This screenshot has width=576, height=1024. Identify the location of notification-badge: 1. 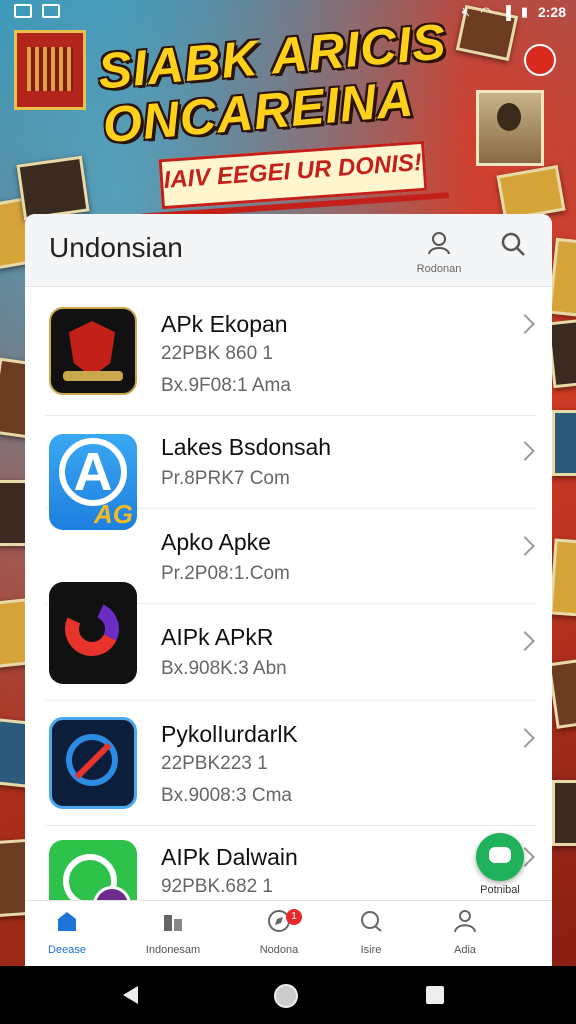
(294, 917).